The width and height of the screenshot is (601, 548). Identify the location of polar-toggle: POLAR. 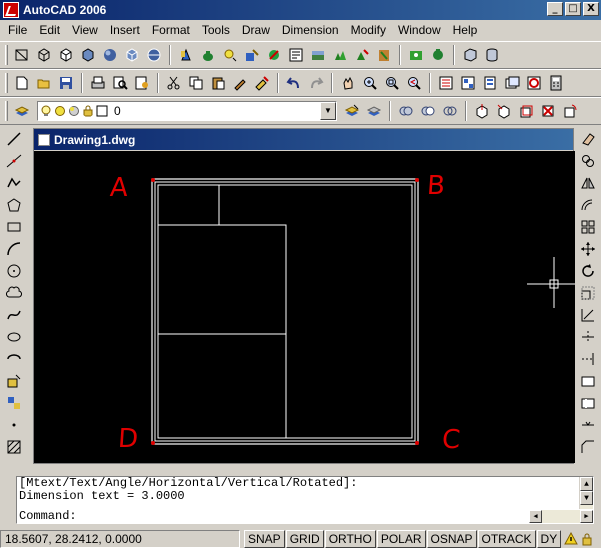
(401, 538).